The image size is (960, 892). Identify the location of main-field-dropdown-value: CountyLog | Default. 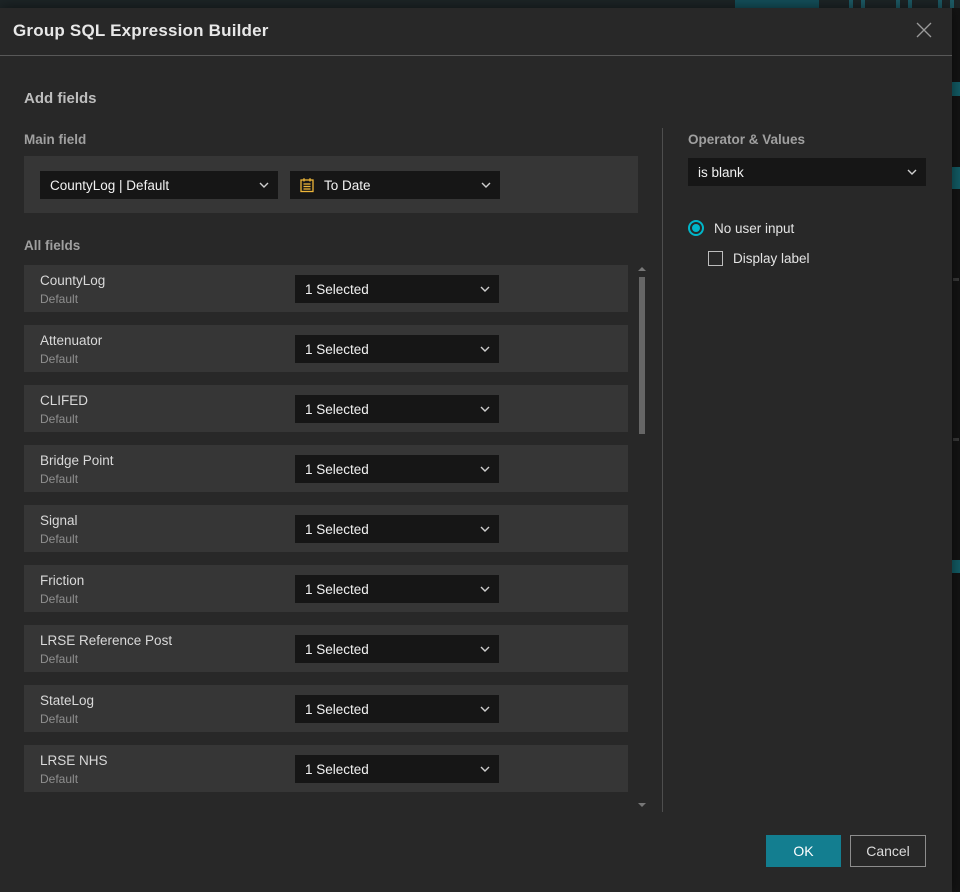
(110, 185).